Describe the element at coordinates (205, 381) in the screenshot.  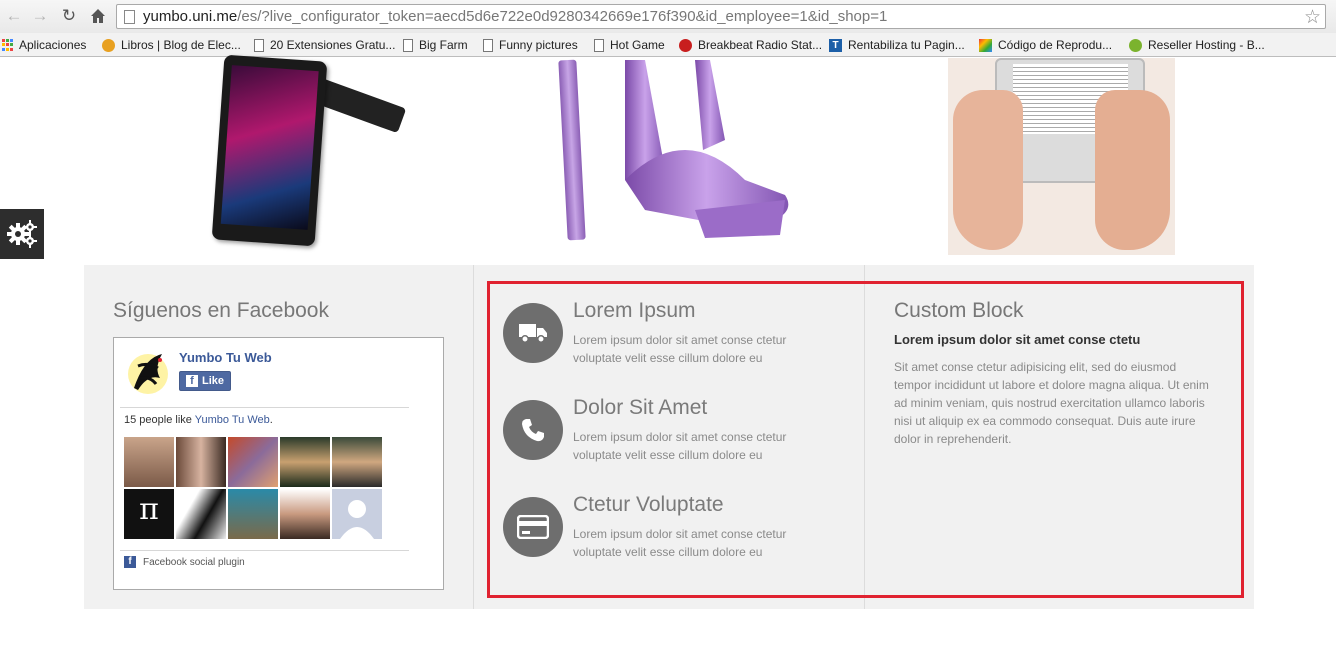
I see `facebook-like-button: f Like` at that location.